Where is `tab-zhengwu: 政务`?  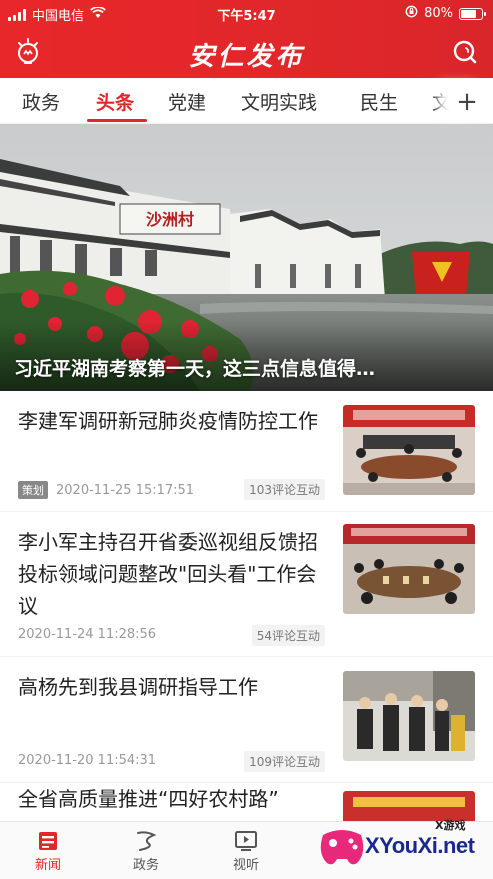 tab-zhengwu: 政务 is located at coordinates (41, 101).